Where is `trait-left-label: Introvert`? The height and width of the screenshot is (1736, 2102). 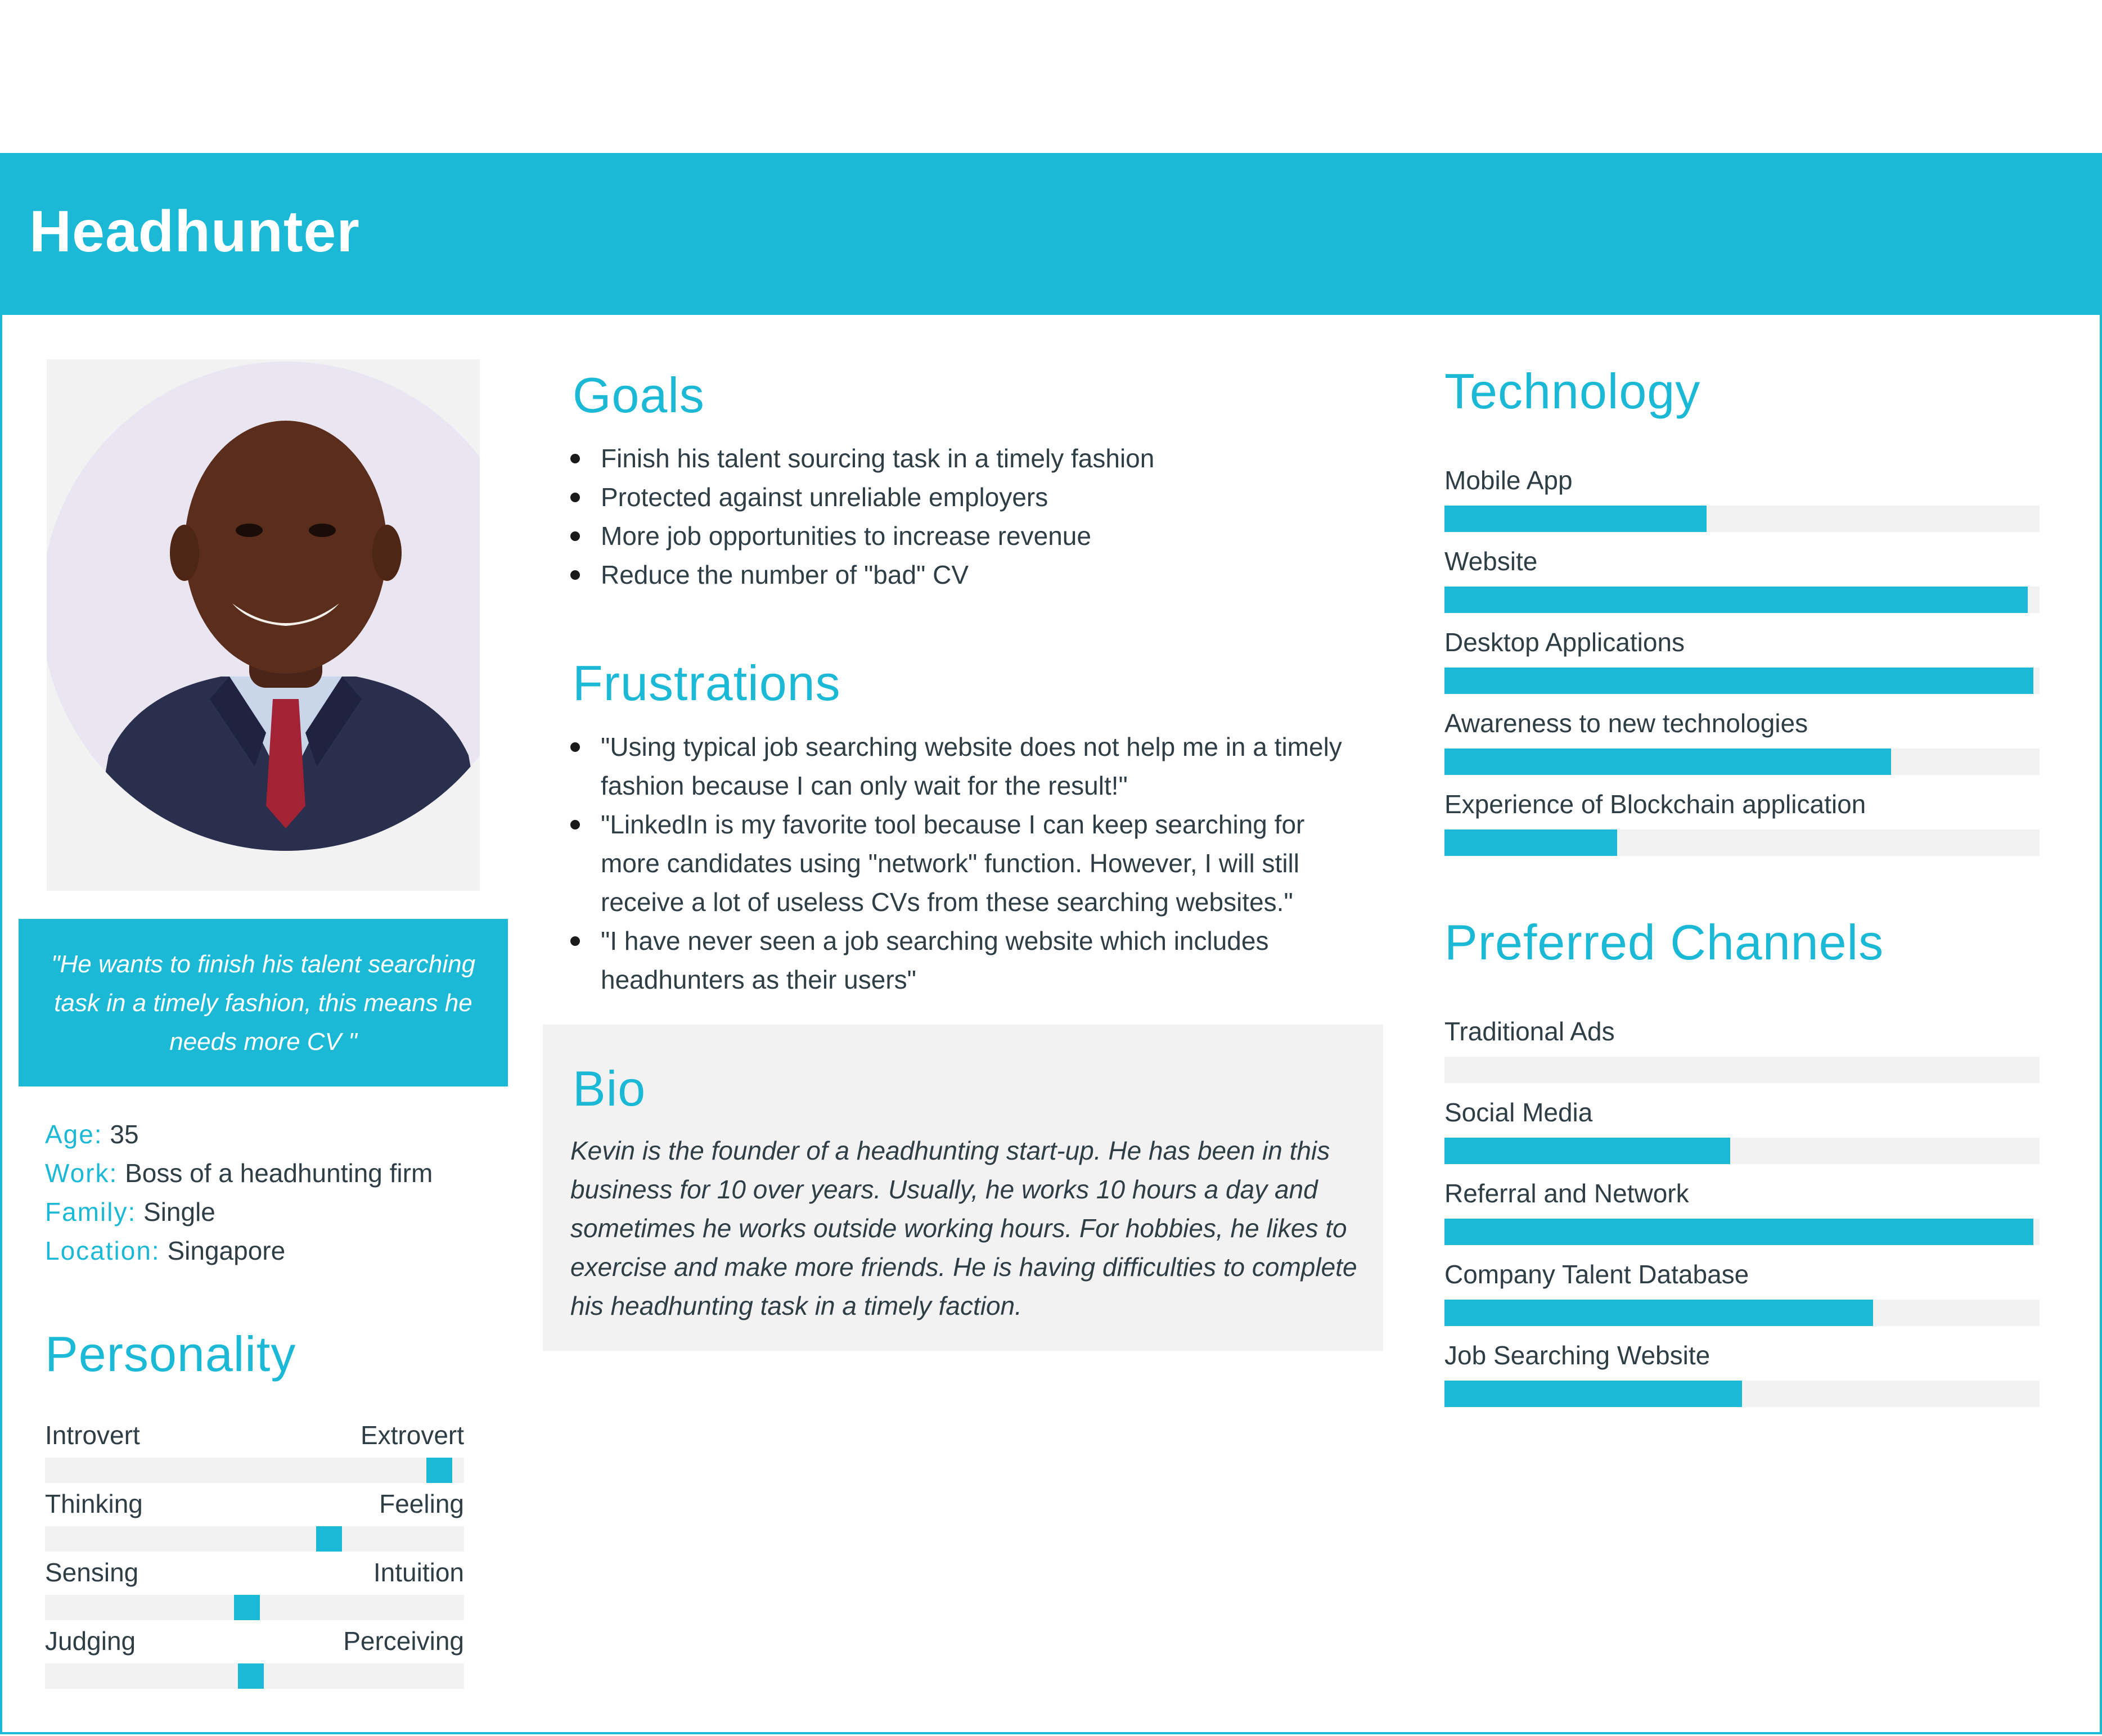
trait-left-label: Introvert is located at coordinates (92, 1435).